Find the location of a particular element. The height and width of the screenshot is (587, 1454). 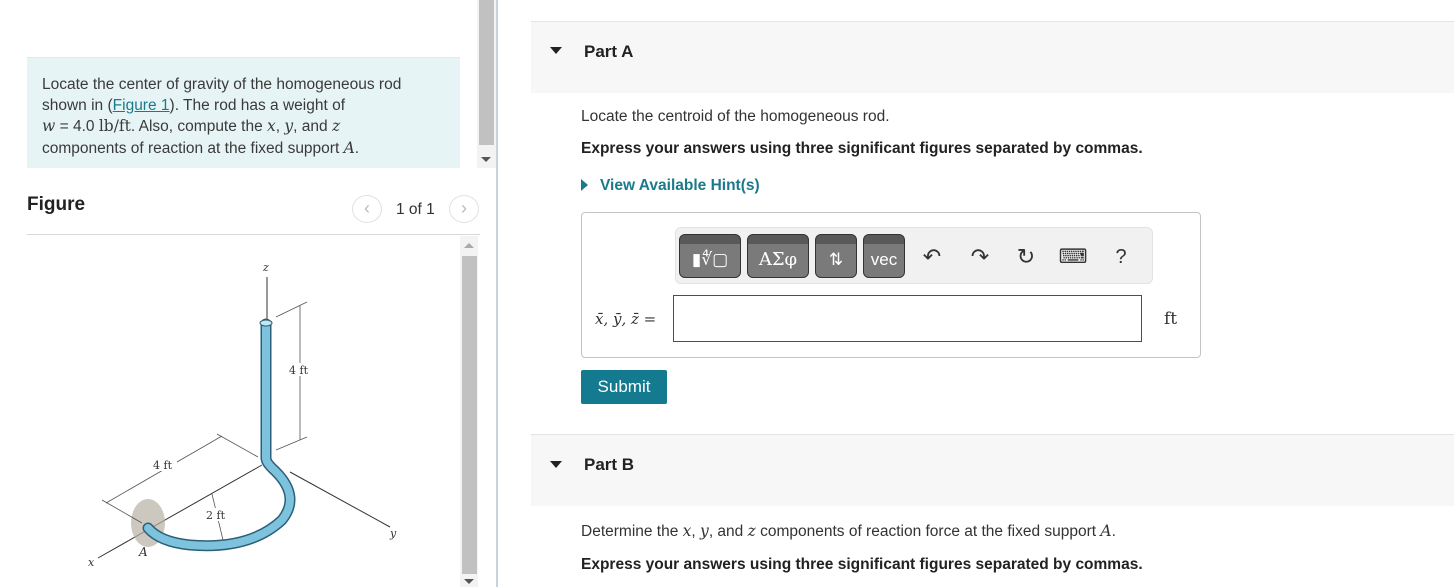

problem-text: . Also, compute the is located at coordinates (199, 126).